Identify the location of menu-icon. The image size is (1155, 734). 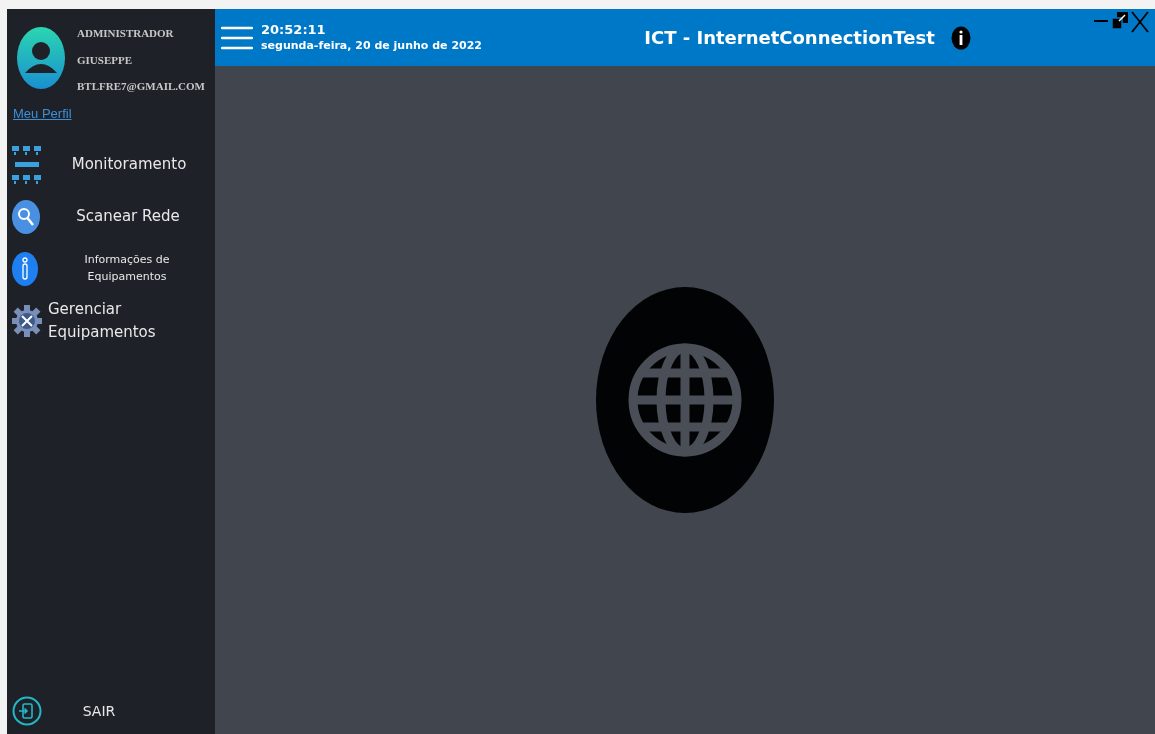
(237, 37).